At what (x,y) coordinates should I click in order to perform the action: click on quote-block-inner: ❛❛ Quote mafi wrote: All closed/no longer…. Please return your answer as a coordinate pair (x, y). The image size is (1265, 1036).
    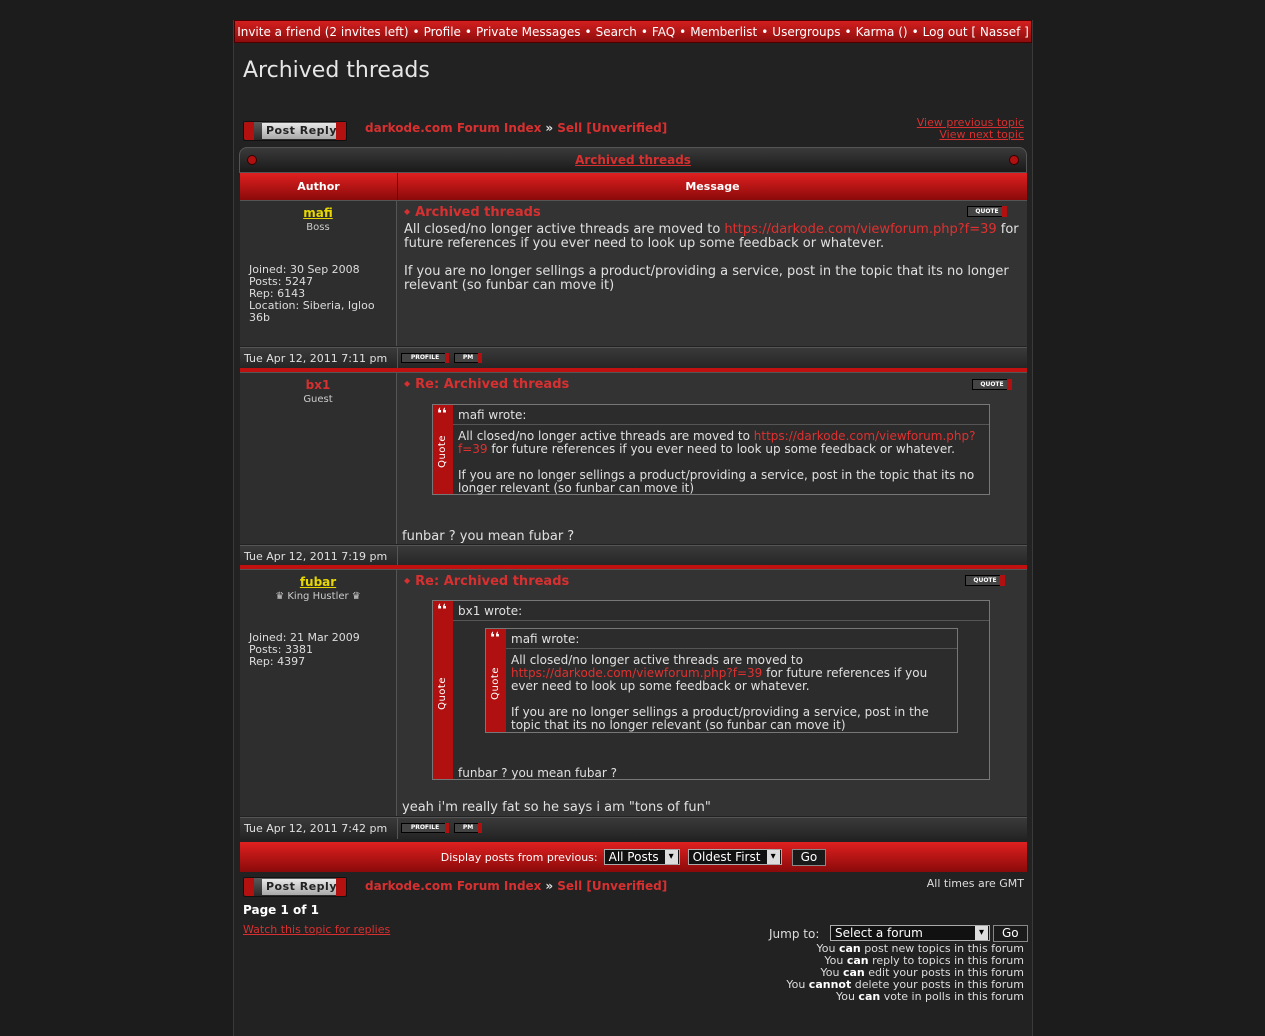
    Looking at the image, I should click on (721, 680).